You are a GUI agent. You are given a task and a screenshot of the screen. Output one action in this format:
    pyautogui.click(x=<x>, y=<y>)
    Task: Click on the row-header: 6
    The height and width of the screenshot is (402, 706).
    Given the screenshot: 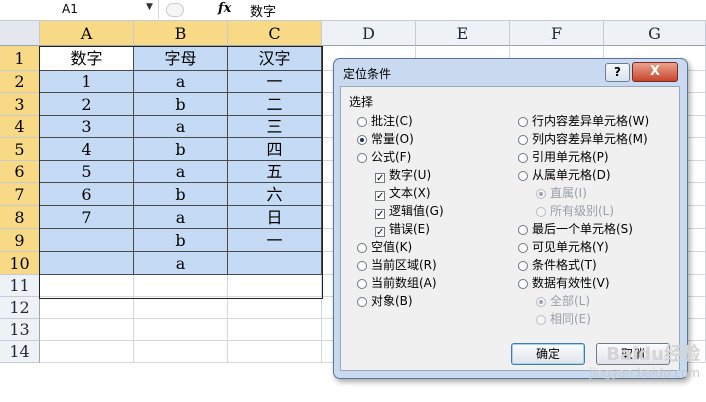 What is the action you would take?
    pyautogui.click(x=20, y=172)
    